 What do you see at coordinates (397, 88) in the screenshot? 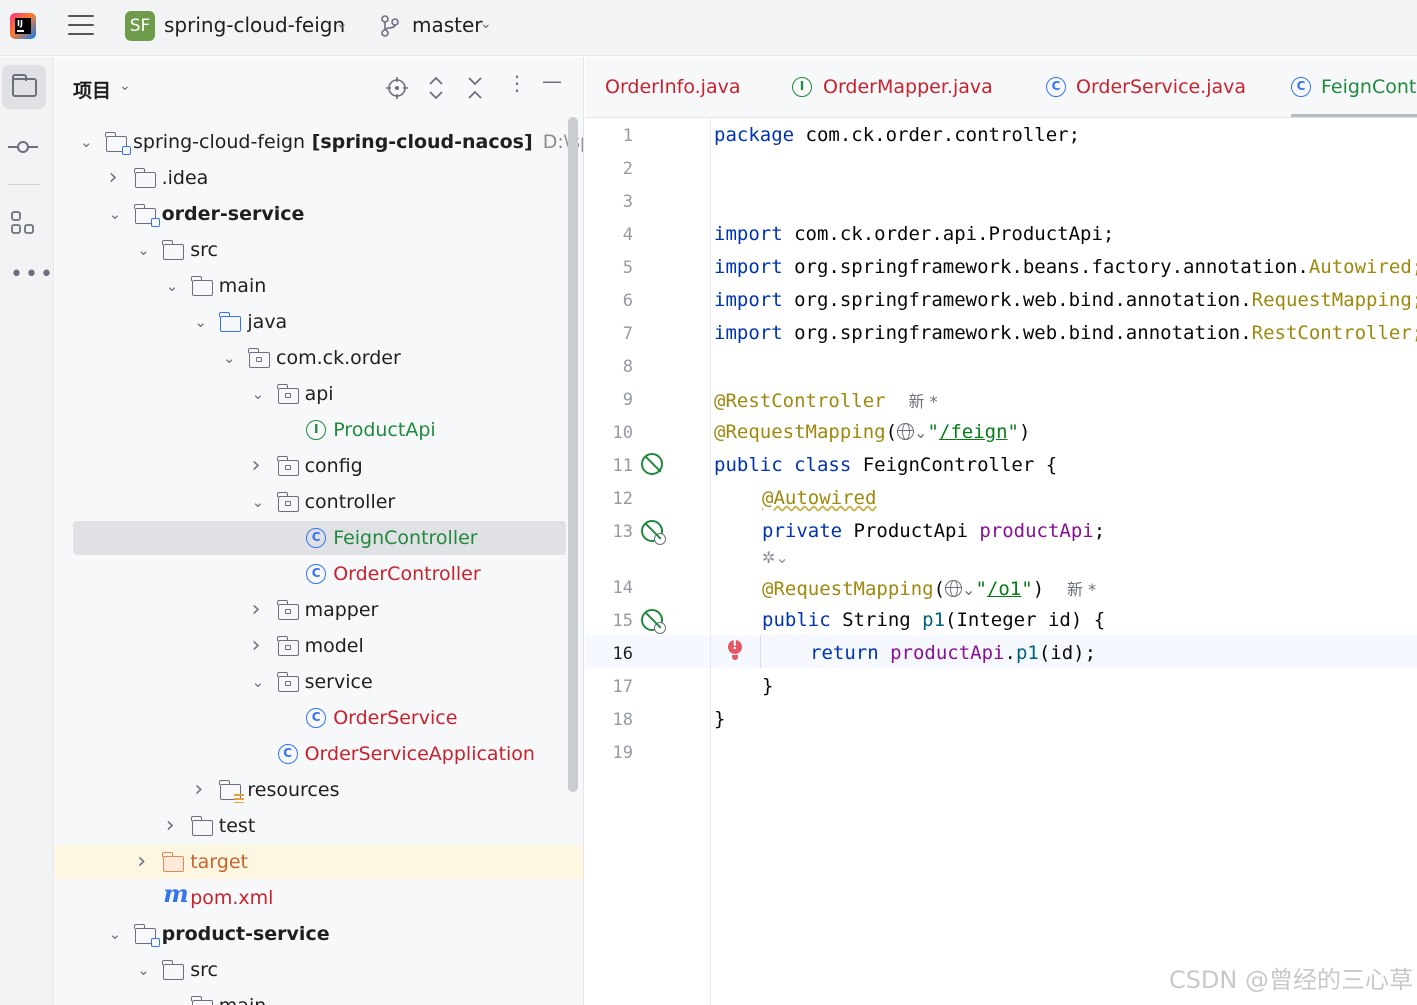
I see `locate-icon` at bounding box center [397, 88].